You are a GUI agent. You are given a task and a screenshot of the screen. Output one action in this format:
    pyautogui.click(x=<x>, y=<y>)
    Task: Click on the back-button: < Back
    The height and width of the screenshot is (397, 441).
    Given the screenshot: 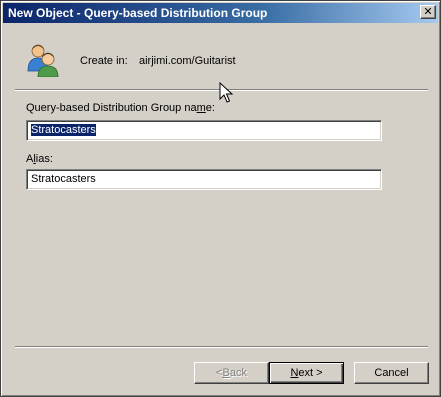 What is the action you would take?
    pyautogui.click(x=231, y=373)
    